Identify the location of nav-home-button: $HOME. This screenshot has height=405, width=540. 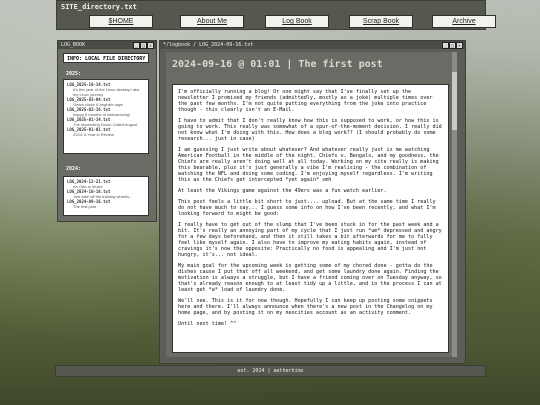
(121, 21).